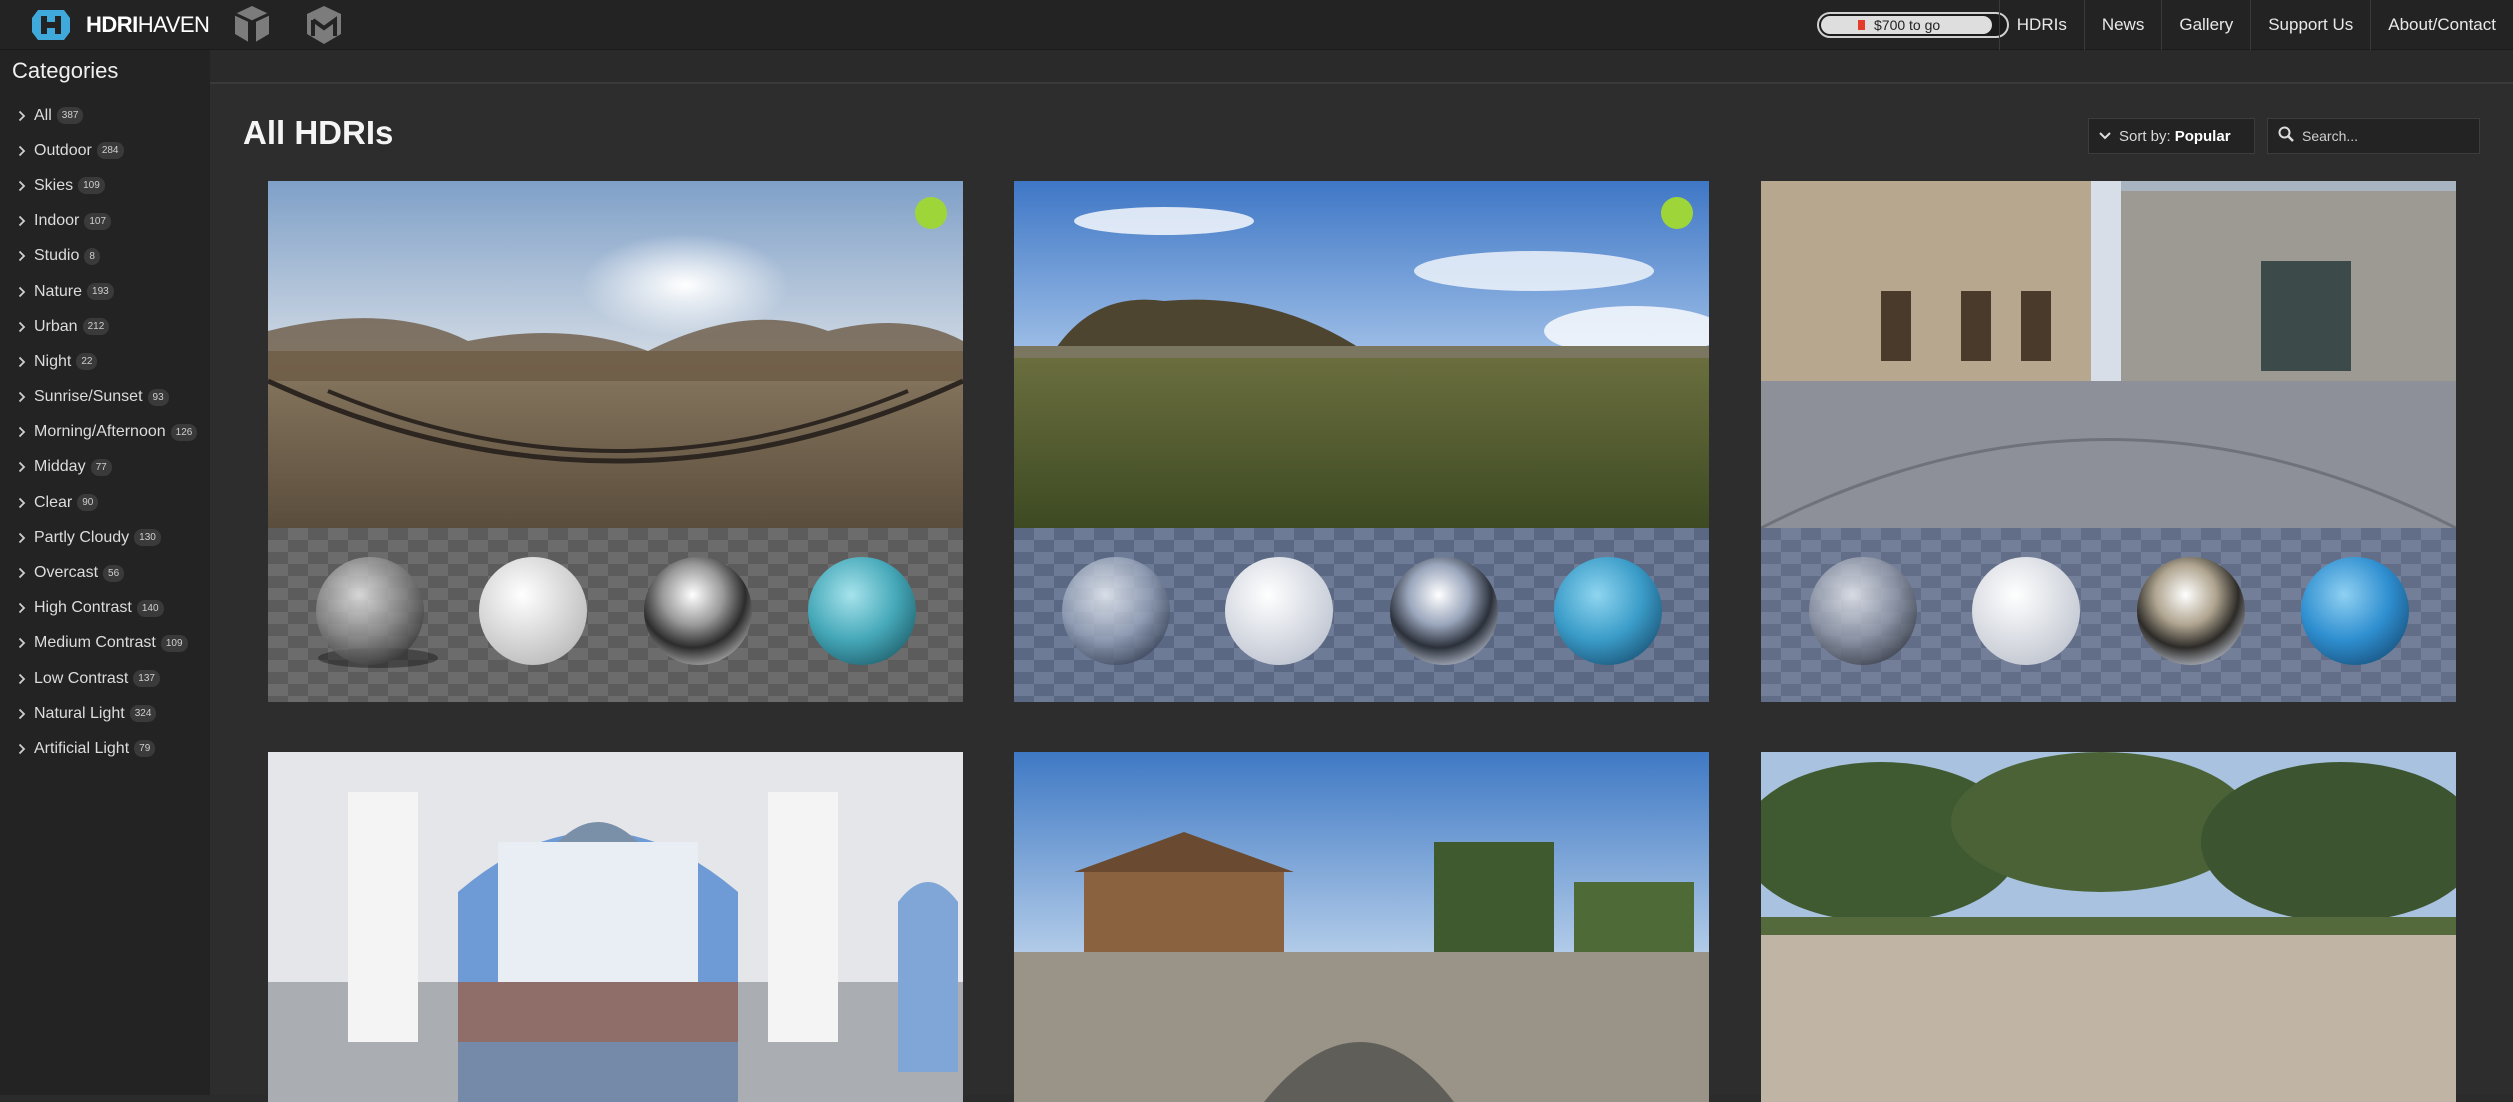  I want to click on sort-label: Sort by:, so click(2145, 136).